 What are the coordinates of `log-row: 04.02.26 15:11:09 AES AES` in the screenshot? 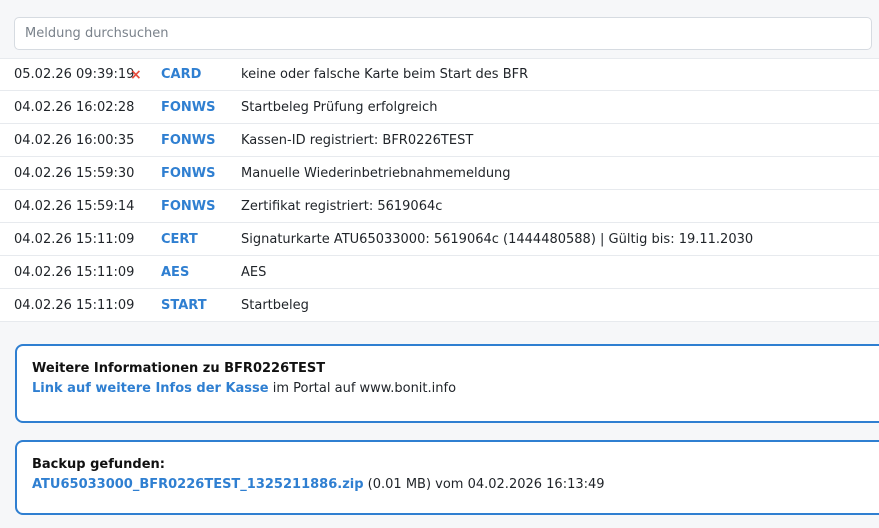 It's located at (439, 272).